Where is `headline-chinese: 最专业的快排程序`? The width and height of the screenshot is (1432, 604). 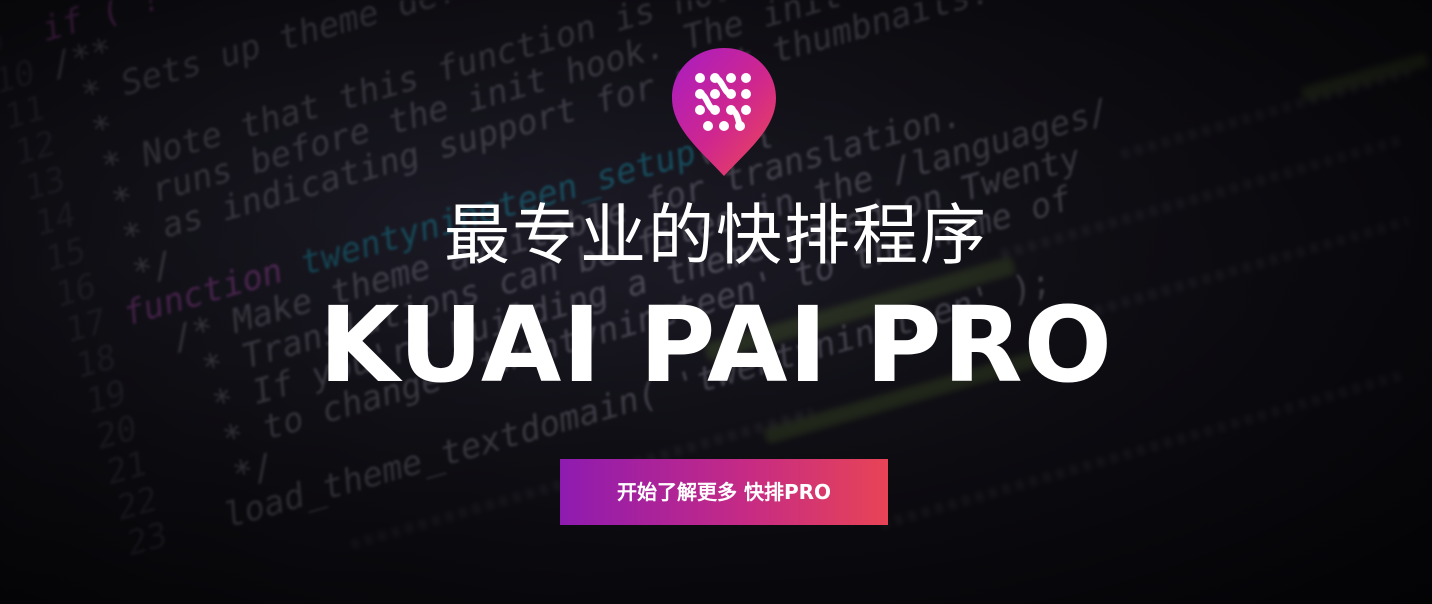
headline-chinese: 最专业的快排程序 is located at coordinates (716, 235).